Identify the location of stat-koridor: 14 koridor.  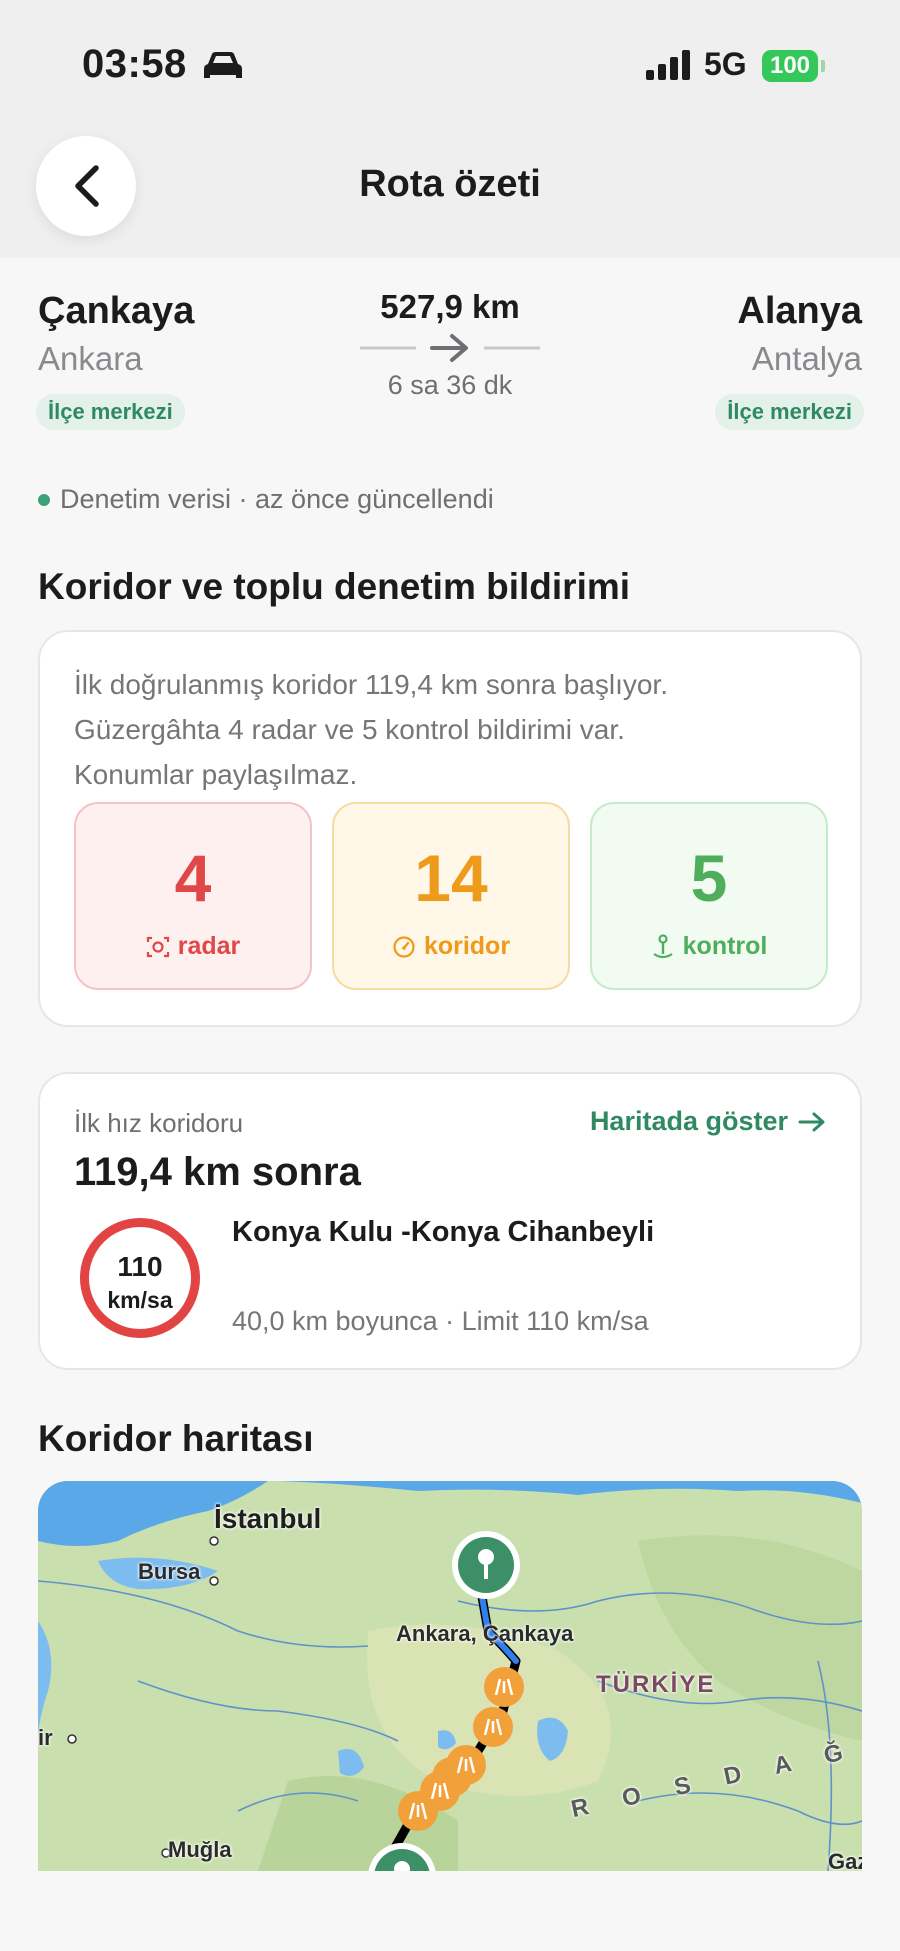
(451, 896).